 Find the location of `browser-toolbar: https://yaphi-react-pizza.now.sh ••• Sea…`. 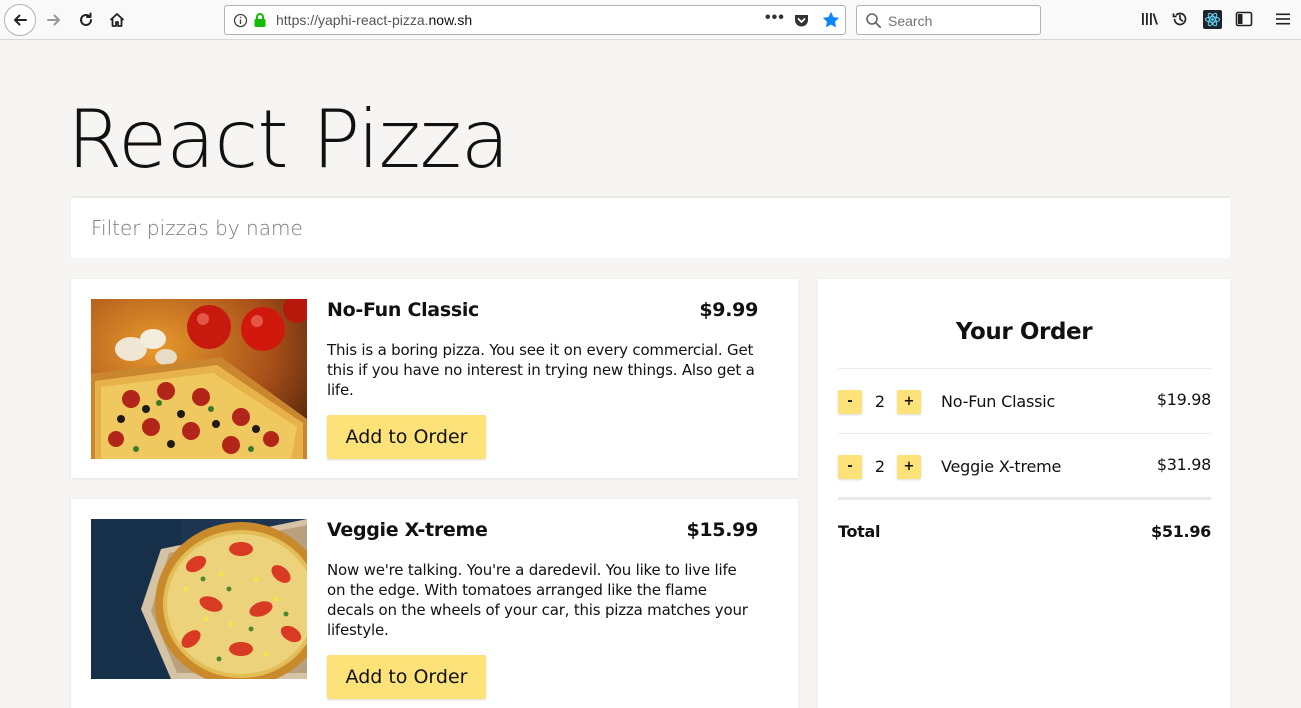

browser-toolbar: https://yaphi-react-pizza.now.sh ••• Sea… is located at coordinates (650, 20).